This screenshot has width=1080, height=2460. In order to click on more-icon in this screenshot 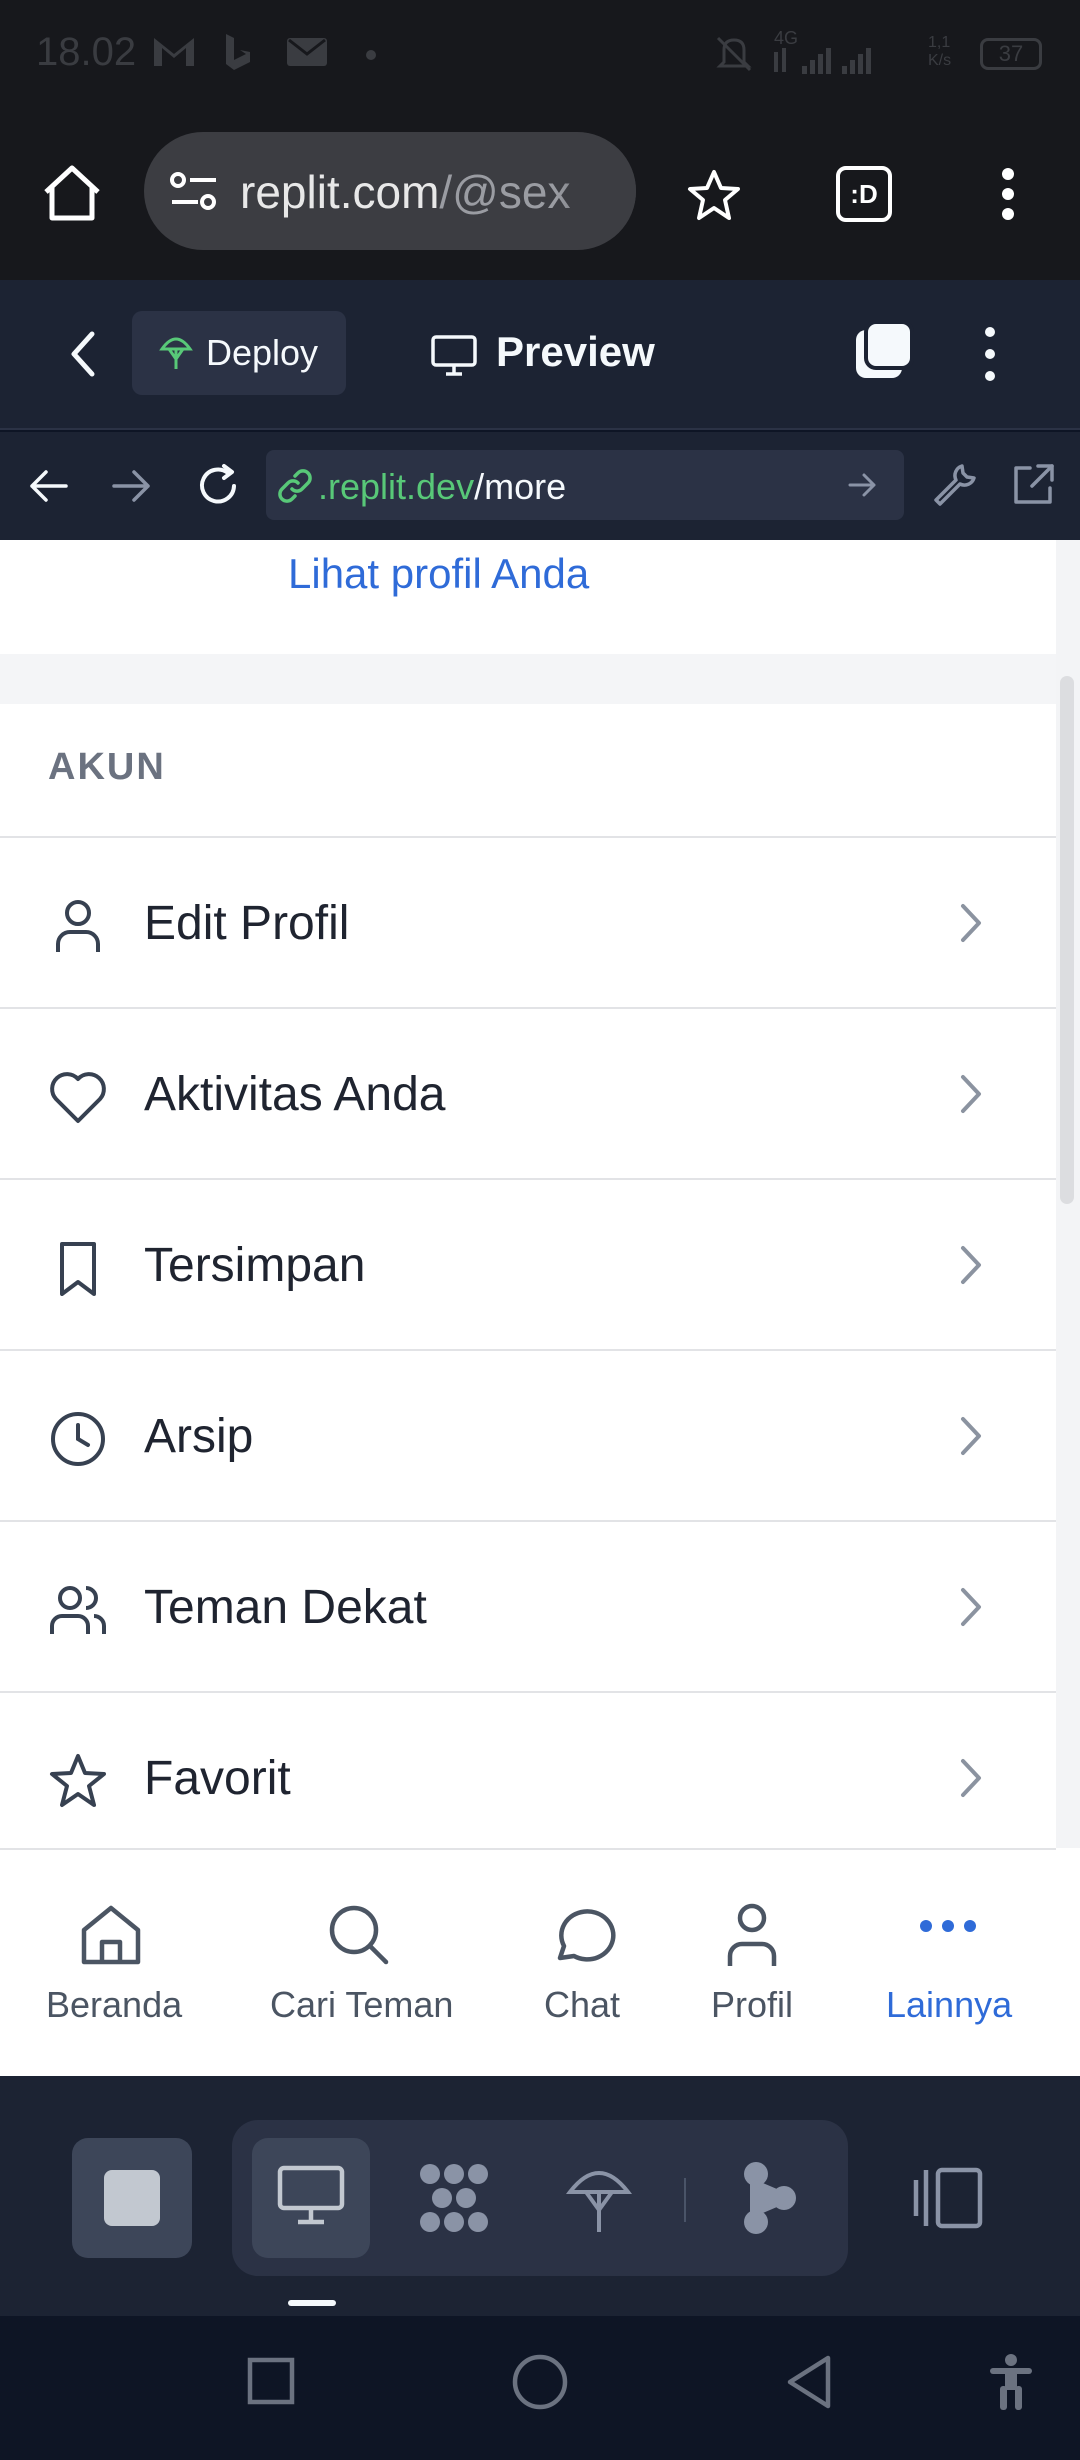, I will do `click(948, 1926)`.